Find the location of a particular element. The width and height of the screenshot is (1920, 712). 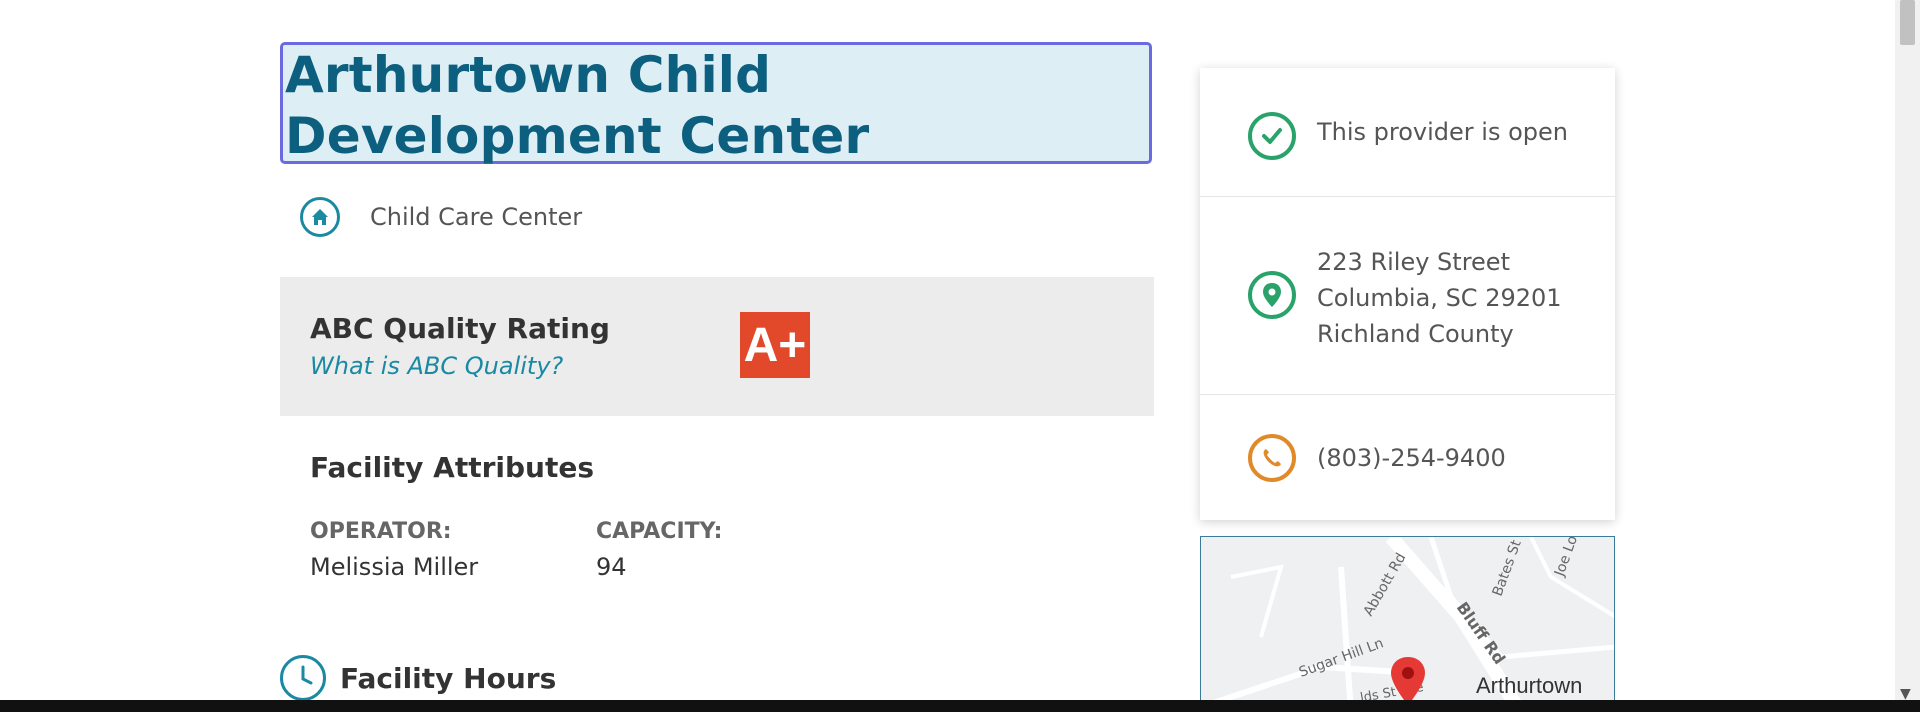

map-street-label: Sugar Hill Ln is located at coordinates (1341, 657).